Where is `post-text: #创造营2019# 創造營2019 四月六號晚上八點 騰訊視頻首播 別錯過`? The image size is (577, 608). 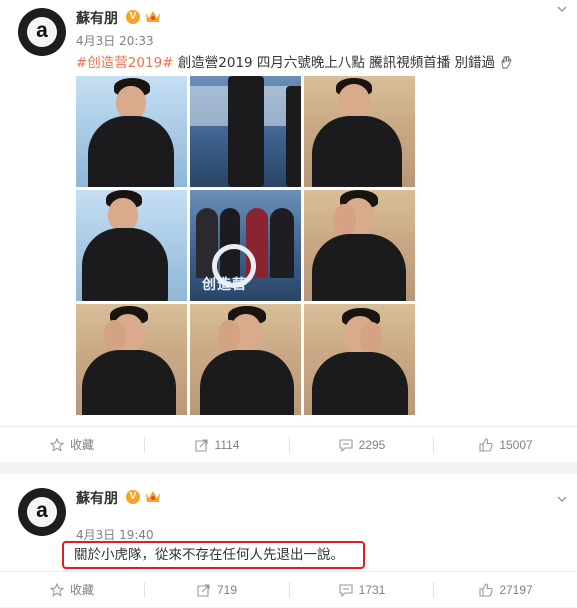 post-text: #创造营2019# 創造營2019 四月六號晚上八點 騰訊視頻首播 別錯過 is located at coordinates (294, 61).